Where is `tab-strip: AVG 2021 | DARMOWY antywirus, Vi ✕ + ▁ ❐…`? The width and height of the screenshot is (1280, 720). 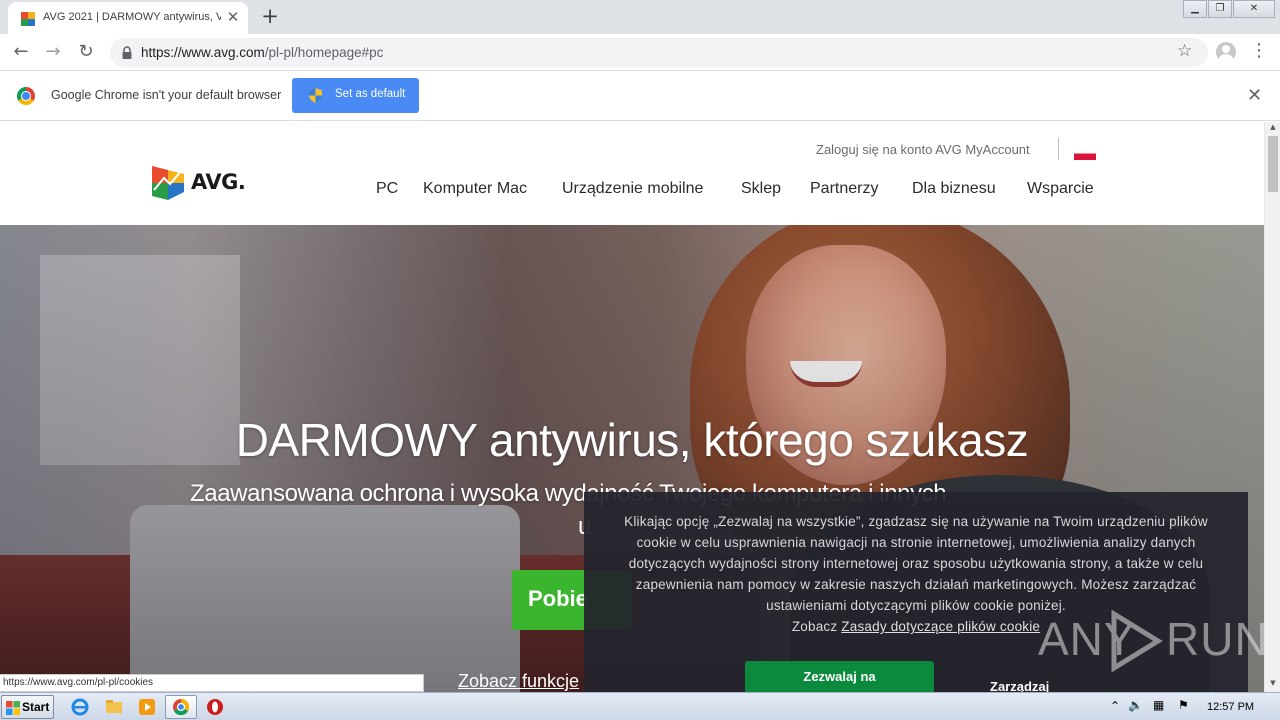
tab-strip: AVG 2021 | DARMOWY antywirus, Vi ✕ + ▁ ❐… is located at coordinates (640, 17).